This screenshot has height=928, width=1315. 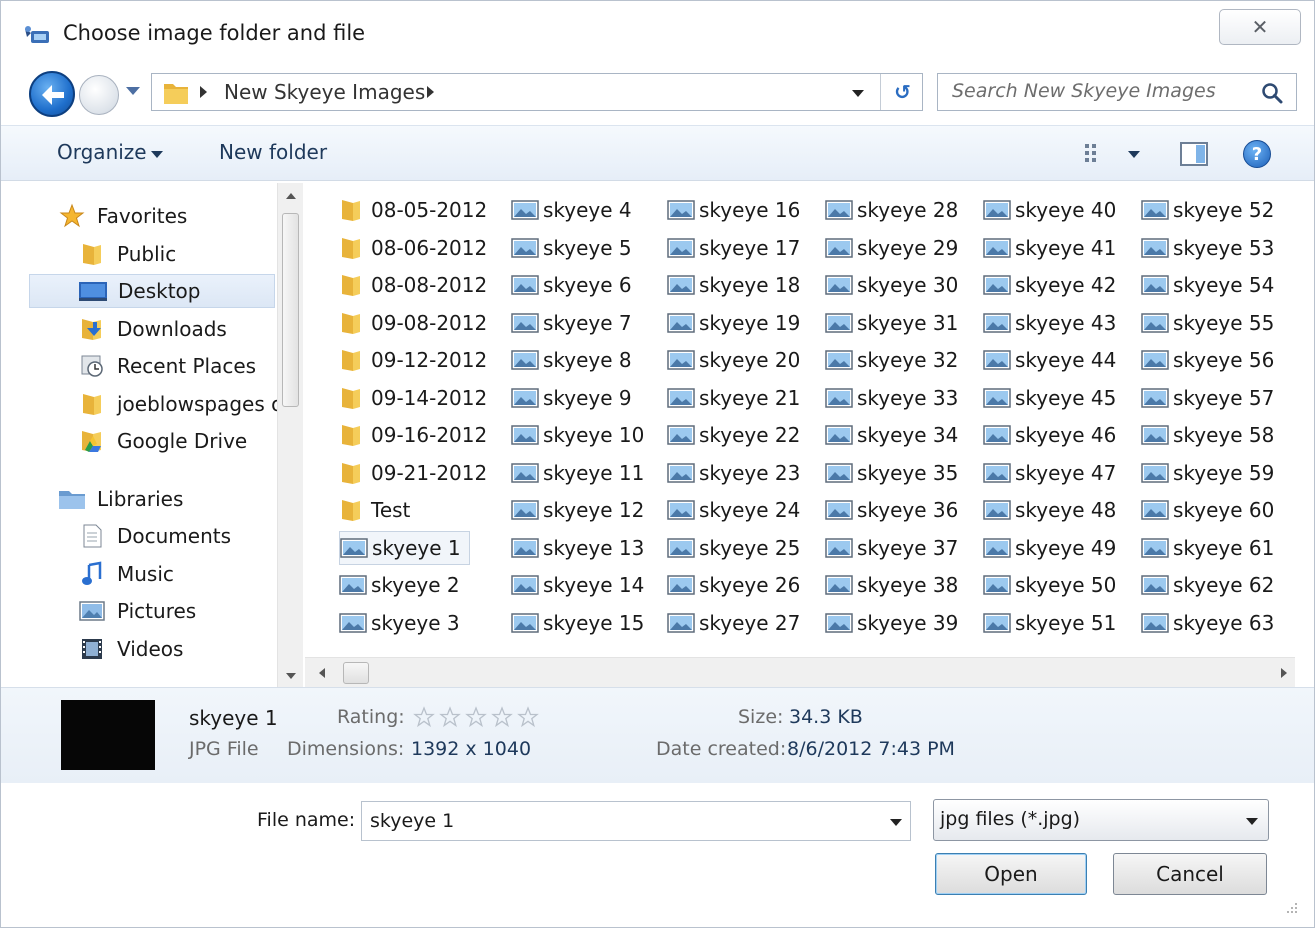 I want to click on nav-item-google-drive: Google Drive, so click(x=162, y=441).